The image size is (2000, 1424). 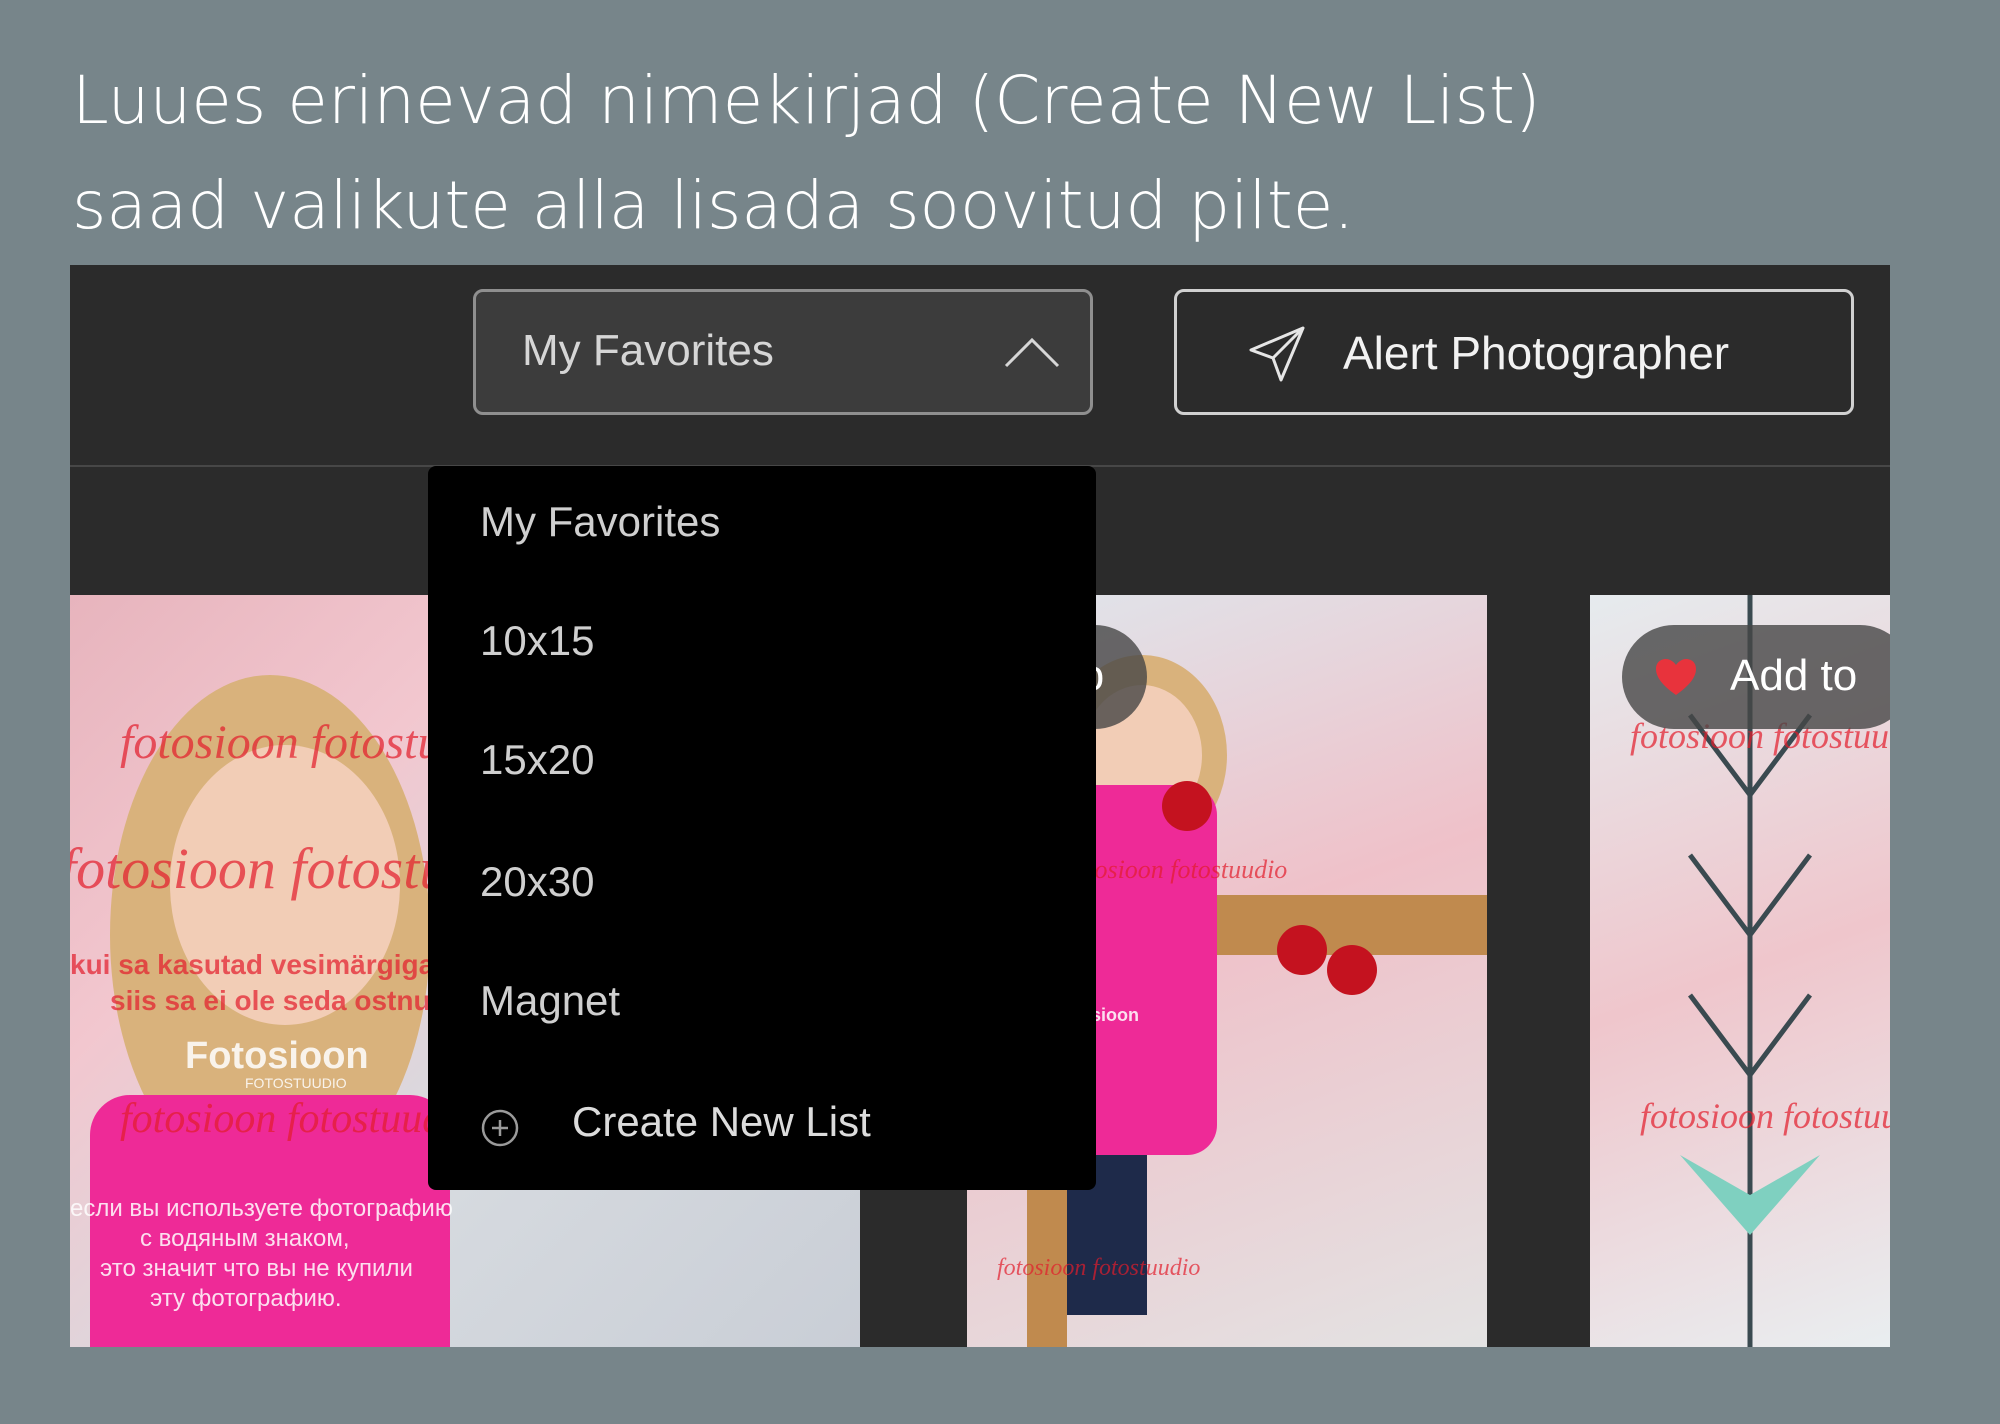 What do you see at coordinates (1676, 677) in the screenshot?
I see `heart-icon` at bounding box center [1676, 677].